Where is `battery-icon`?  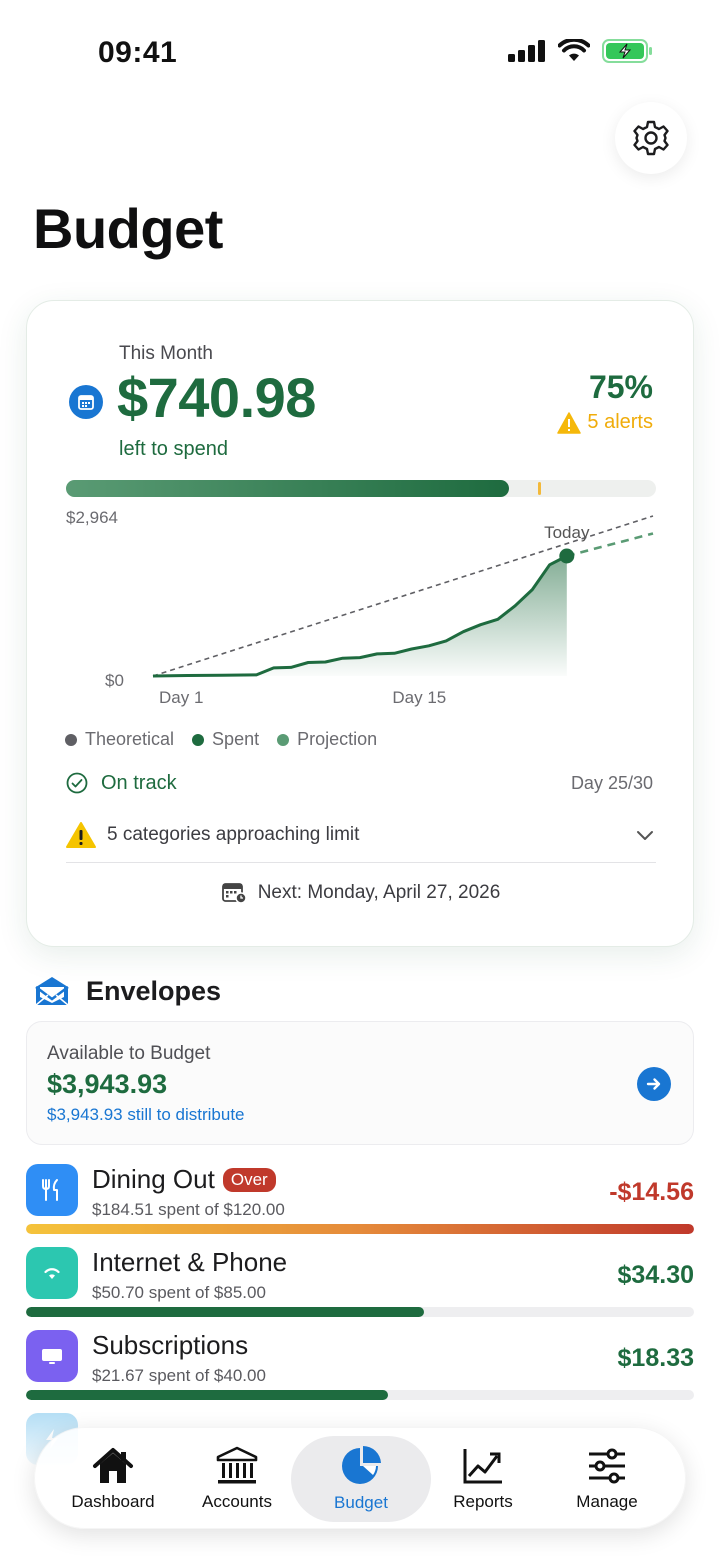 battery-icon is located at coordinates (627, 51).